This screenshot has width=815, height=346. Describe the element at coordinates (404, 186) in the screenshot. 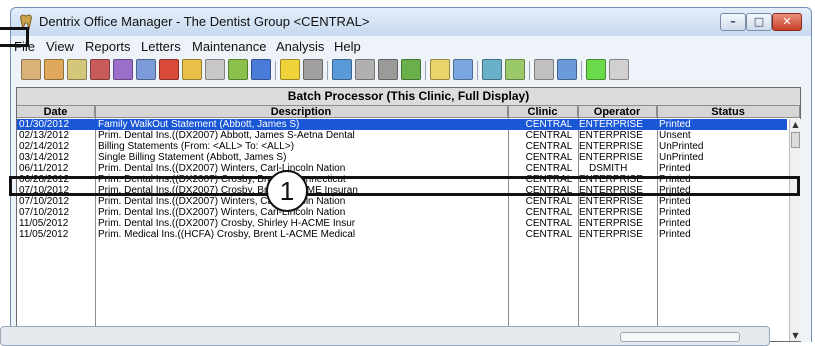

I see `row-highlight` at that location.